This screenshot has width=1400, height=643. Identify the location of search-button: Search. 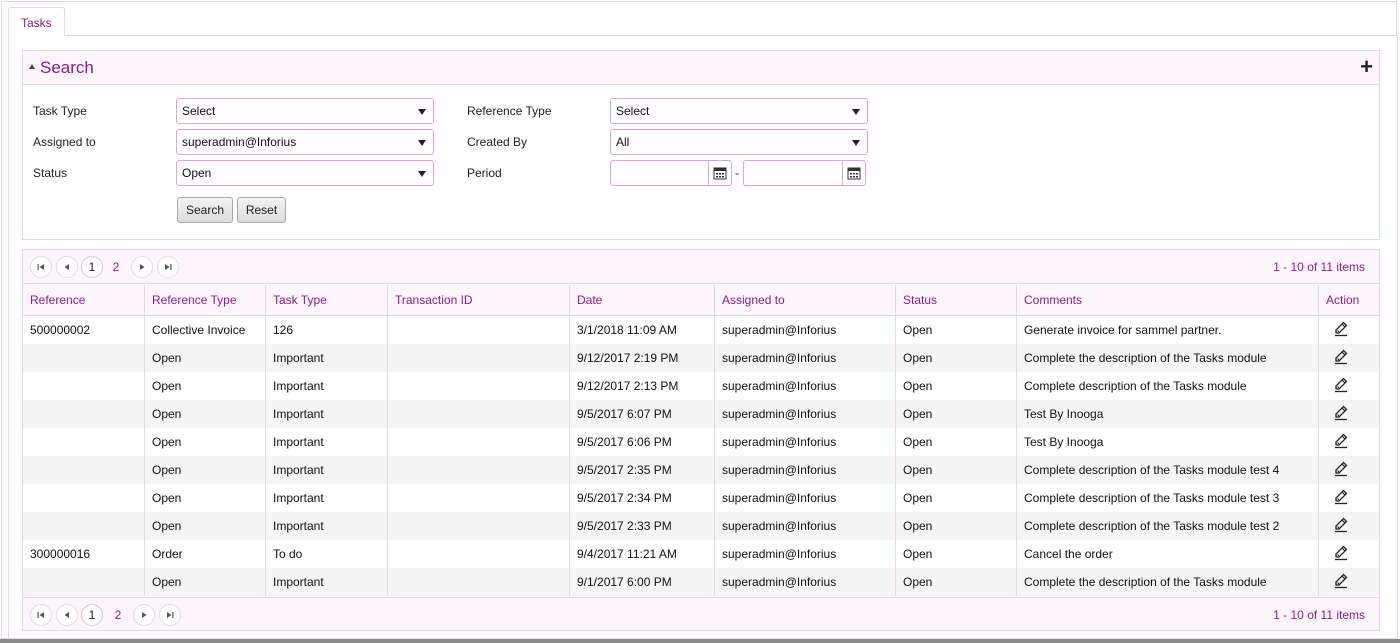
(205, 210).